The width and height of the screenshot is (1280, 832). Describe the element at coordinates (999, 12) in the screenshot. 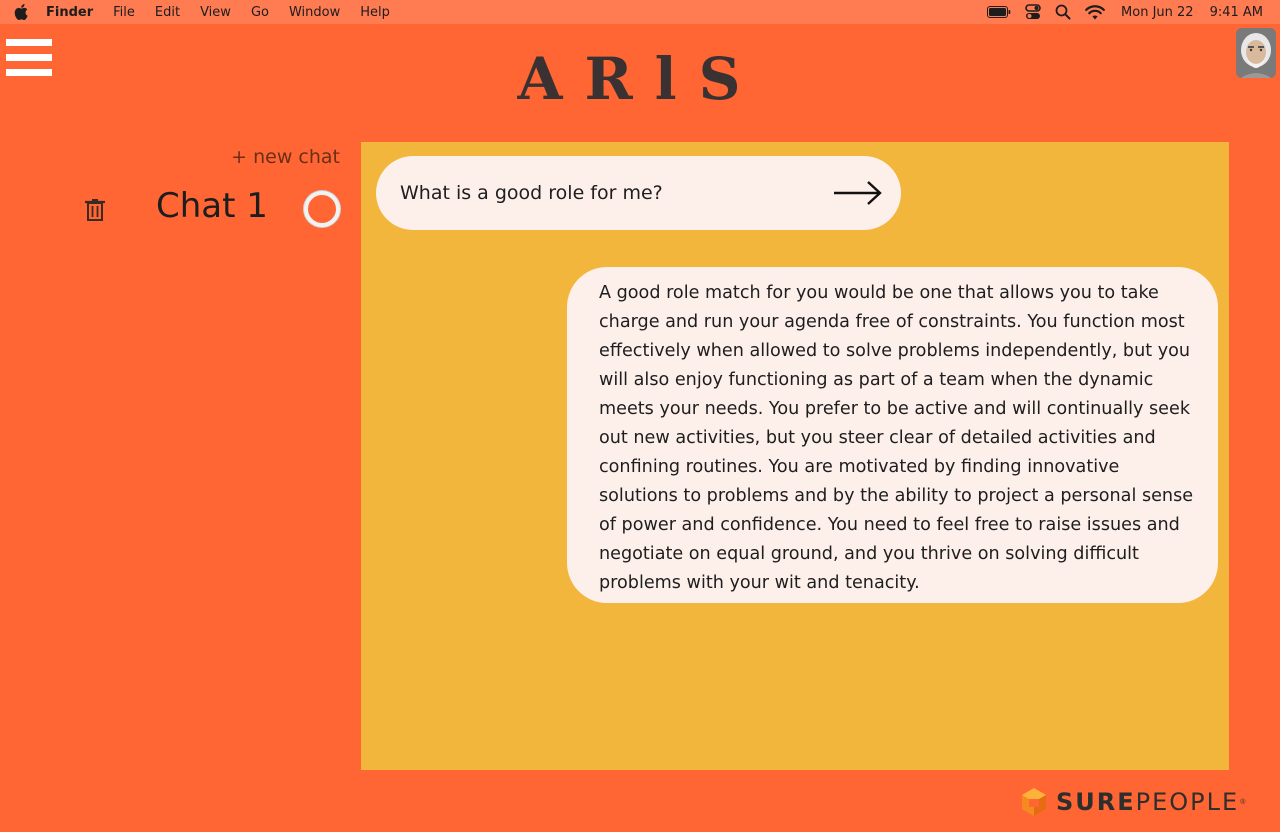

I see `battery-icon` at that location.